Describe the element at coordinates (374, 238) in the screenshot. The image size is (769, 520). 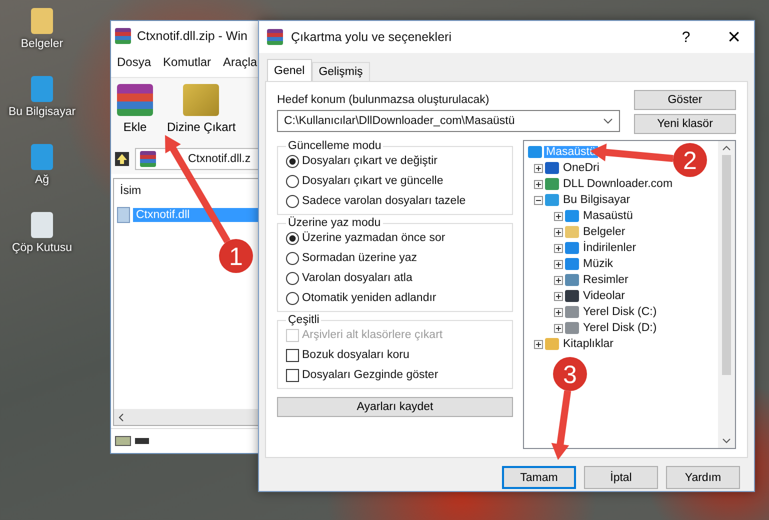
I see `option-label: Üzerine yazmadan önce sor` at that location.